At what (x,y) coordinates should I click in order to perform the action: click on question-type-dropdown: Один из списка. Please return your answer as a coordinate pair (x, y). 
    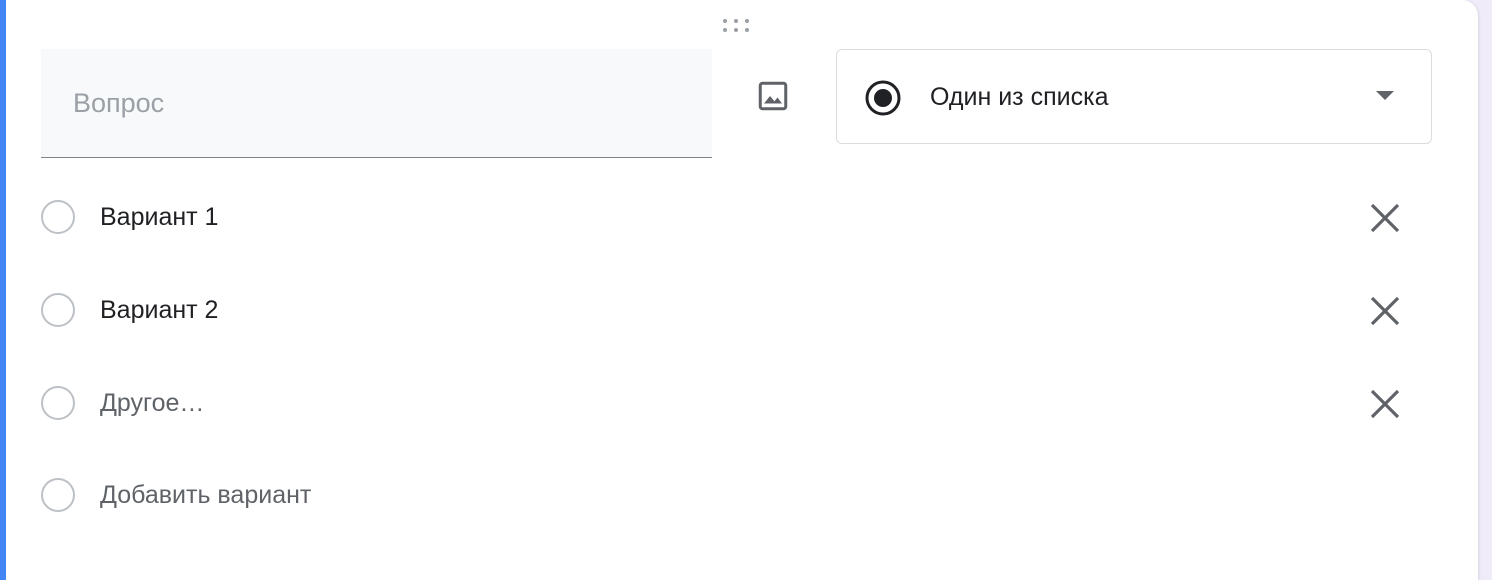
    Looking at the image, I should click on (1134, 96).